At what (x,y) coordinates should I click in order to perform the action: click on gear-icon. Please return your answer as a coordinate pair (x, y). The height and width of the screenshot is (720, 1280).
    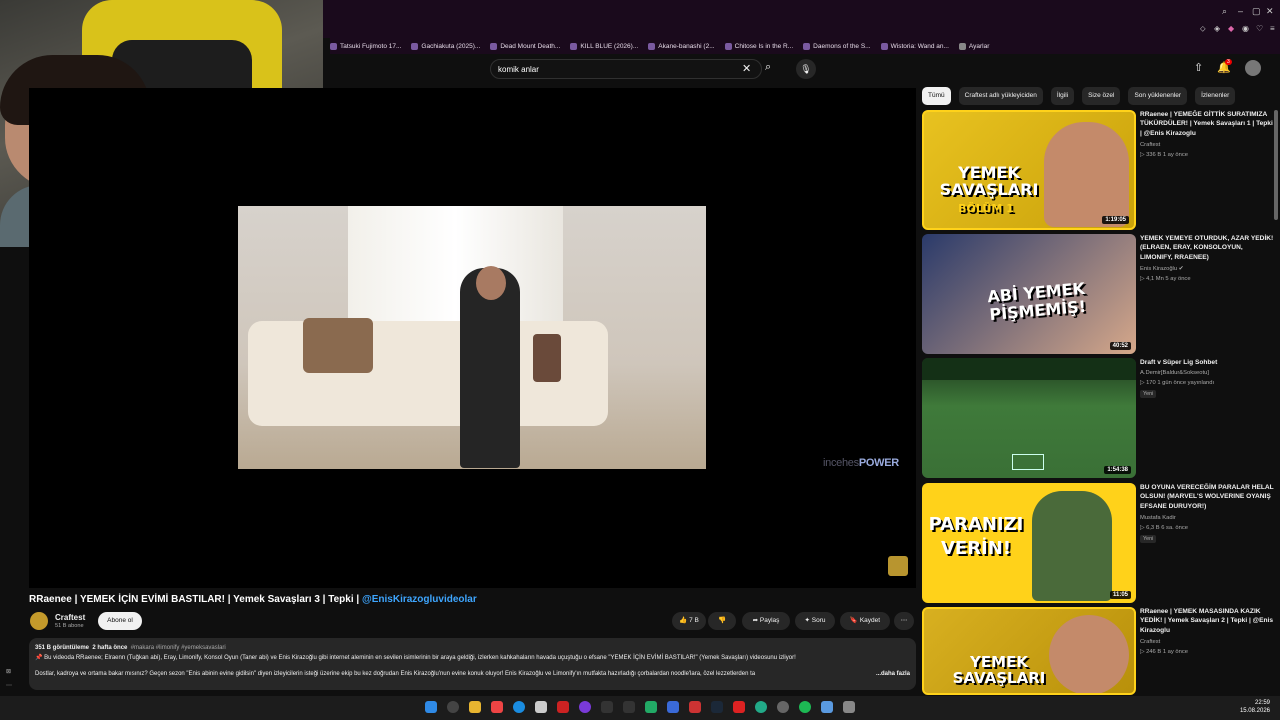
    Looking at the image, I should click on (962, 46).